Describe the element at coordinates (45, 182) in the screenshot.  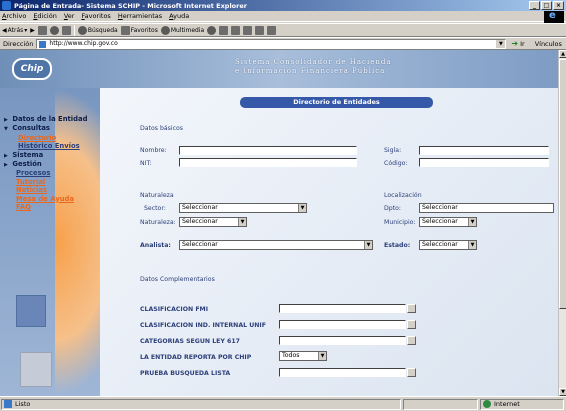
I see `nav-tutorial: Tutorial` at that location.